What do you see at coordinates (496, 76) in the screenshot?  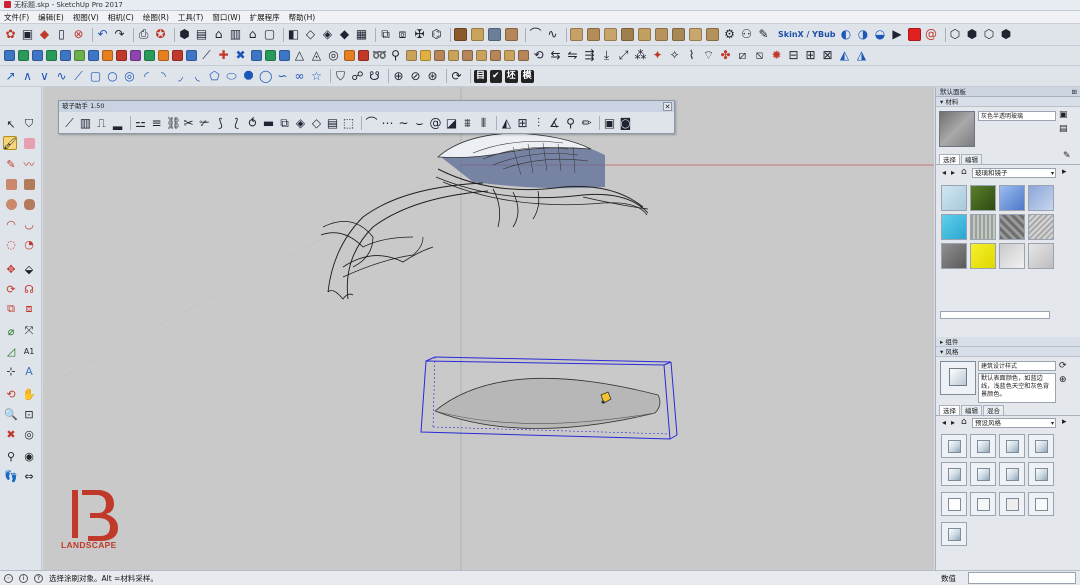 I see `toggle-check-button: ✔` at bounding box center [496, 76].